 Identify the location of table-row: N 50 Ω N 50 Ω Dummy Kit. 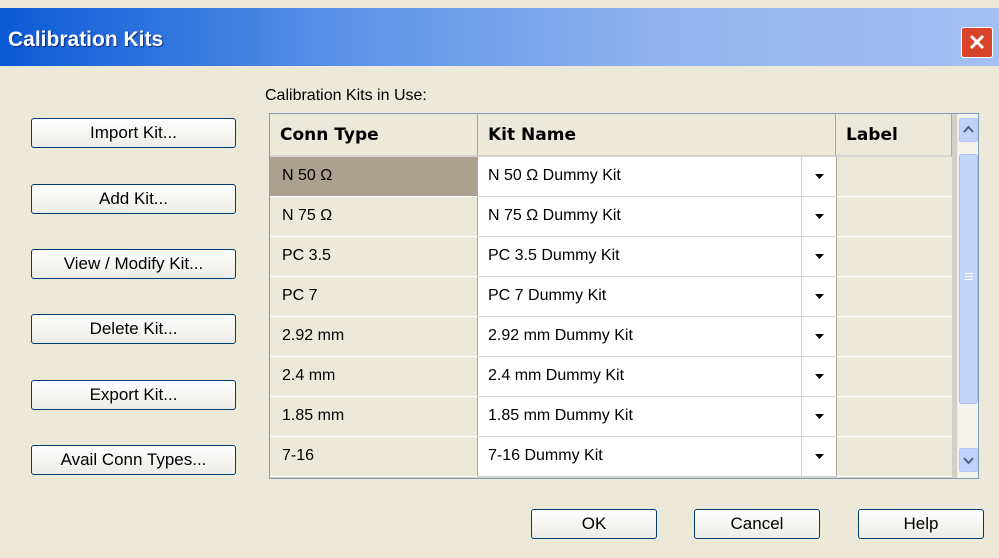
(614, 177).